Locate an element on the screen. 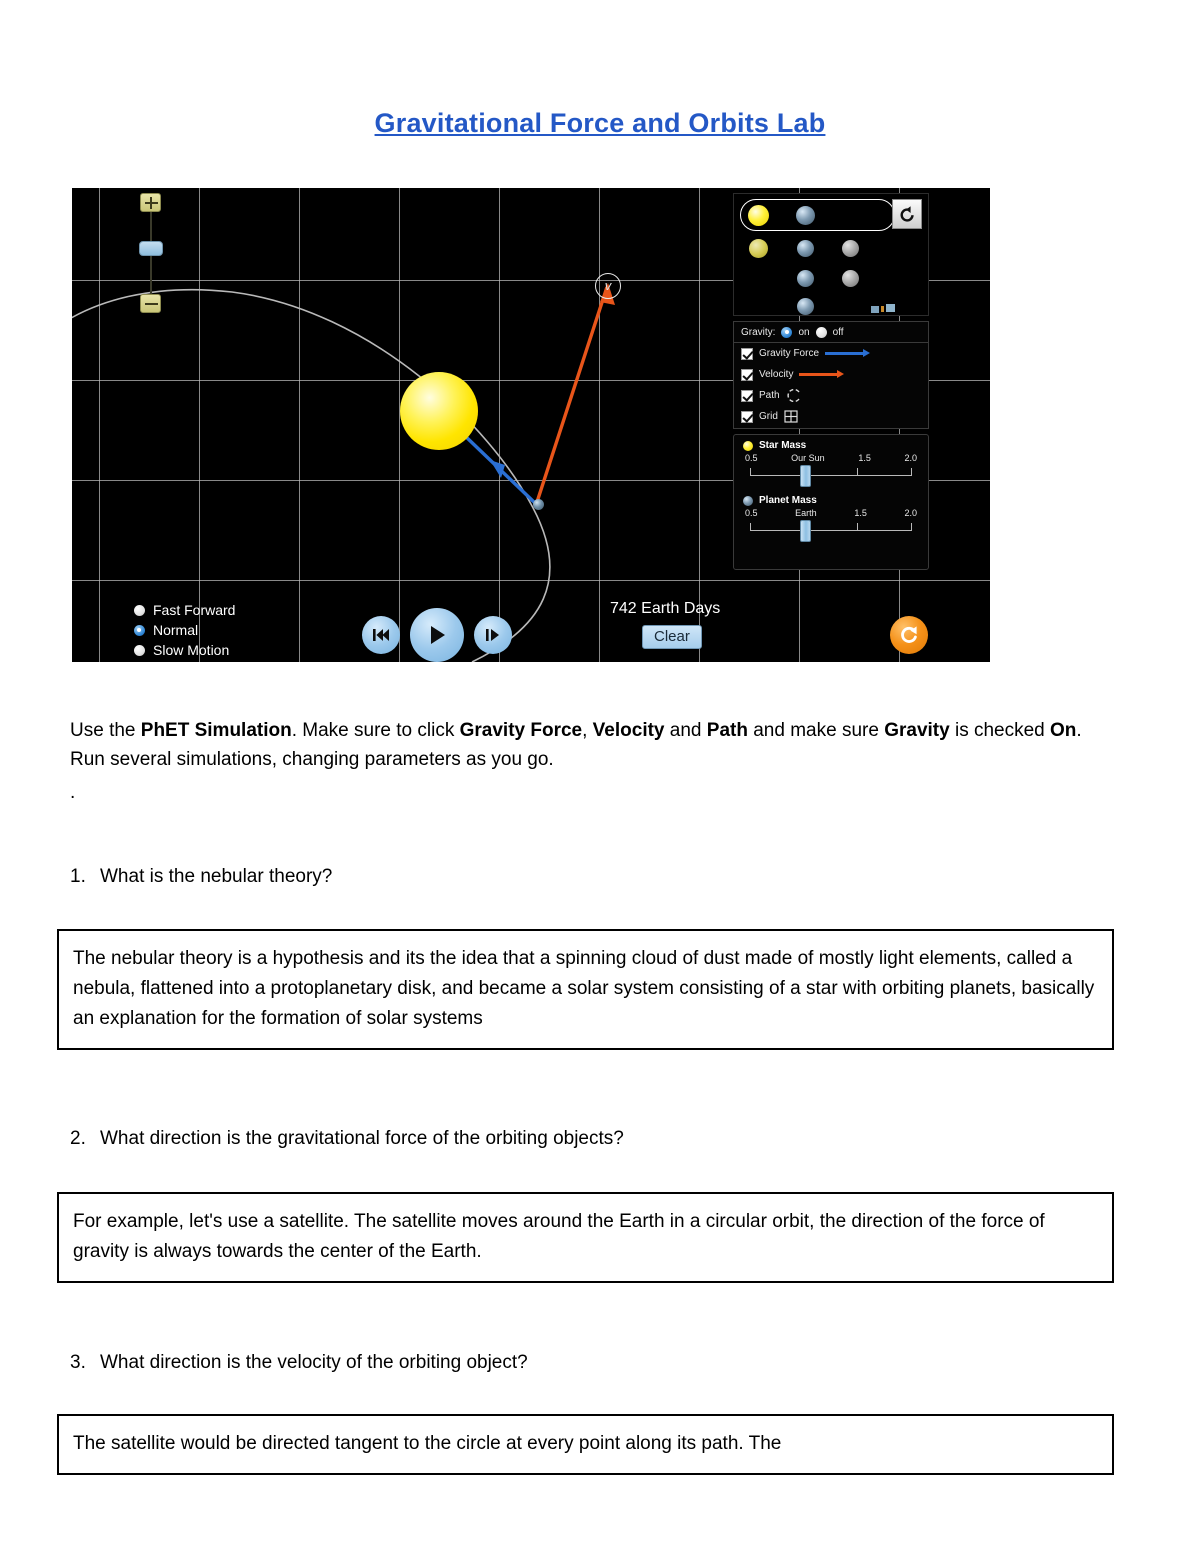  rewind-icon is located at coordinates (381, 635).